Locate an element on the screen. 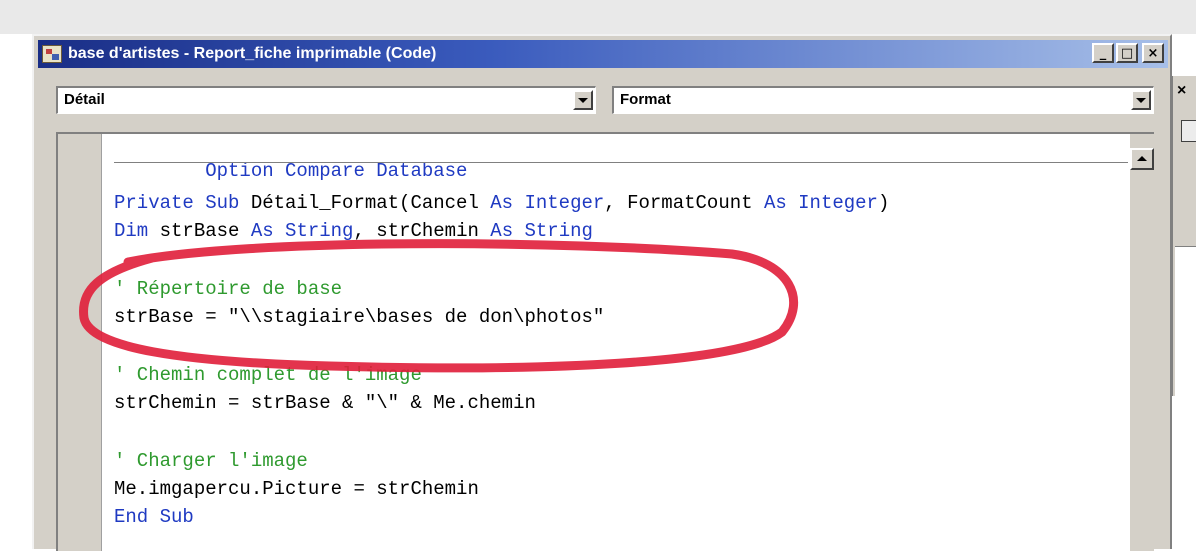  object-dropdown: Détail is located at coordinates (326, 100).